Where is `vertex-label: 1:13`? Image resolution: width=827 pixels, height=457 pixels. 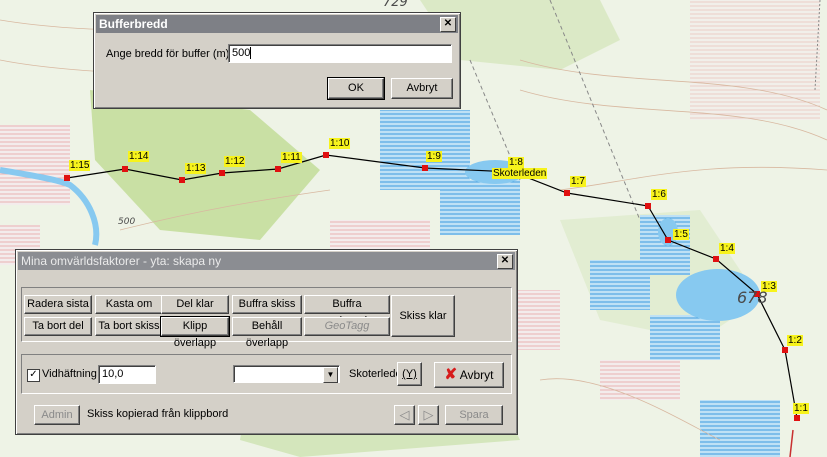 vertex-label: 1:13 is located at coordinates (196, 168).